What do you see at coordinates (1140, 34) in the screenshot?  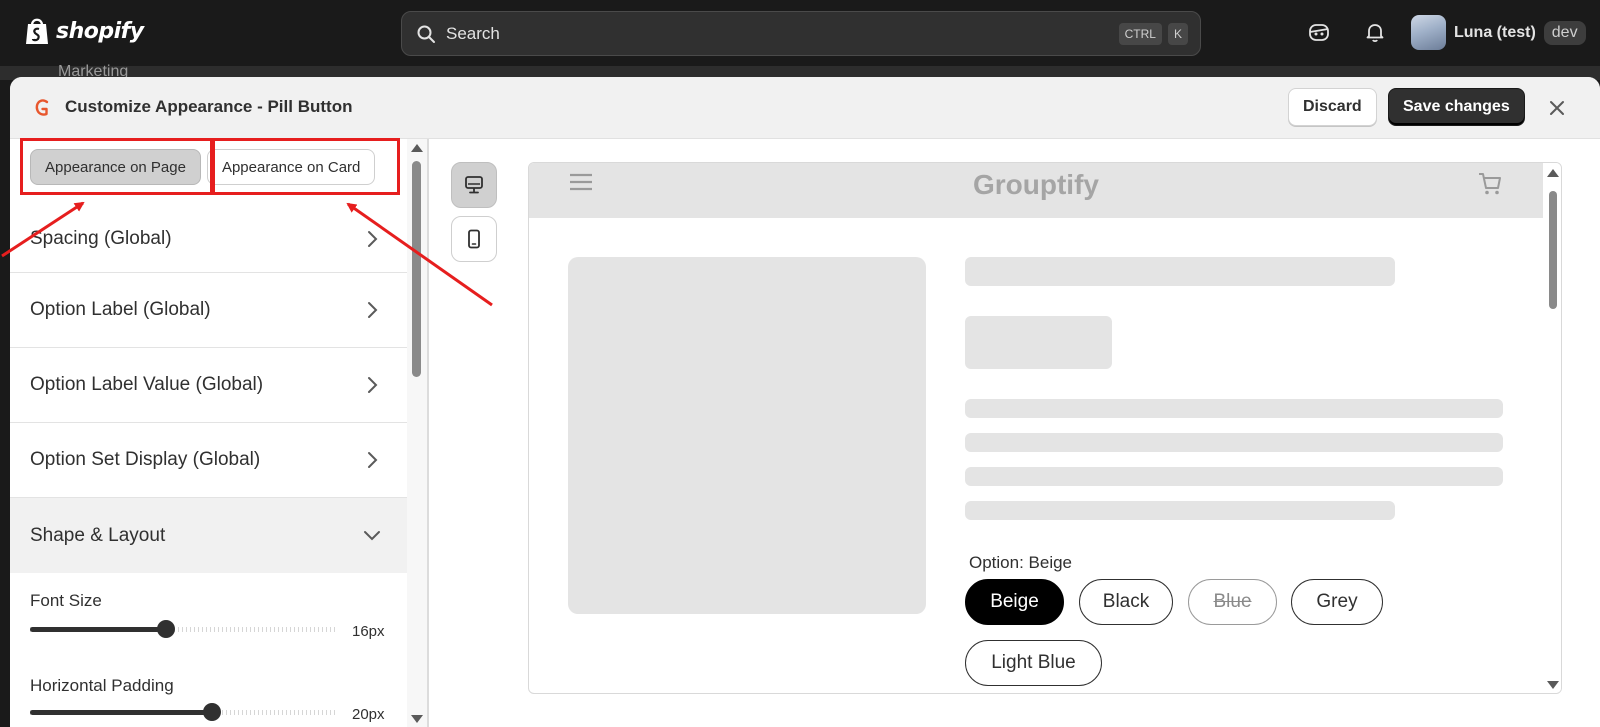 I see `shortcut-key-ctrl: CTRL` at bounding box center [1140, 34].